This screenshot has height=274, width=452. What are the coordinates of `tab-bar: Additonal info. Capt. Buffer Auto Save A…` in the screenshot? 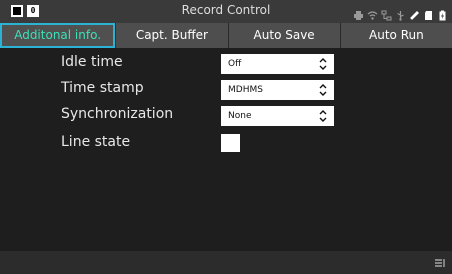 It's located at (226, 35).